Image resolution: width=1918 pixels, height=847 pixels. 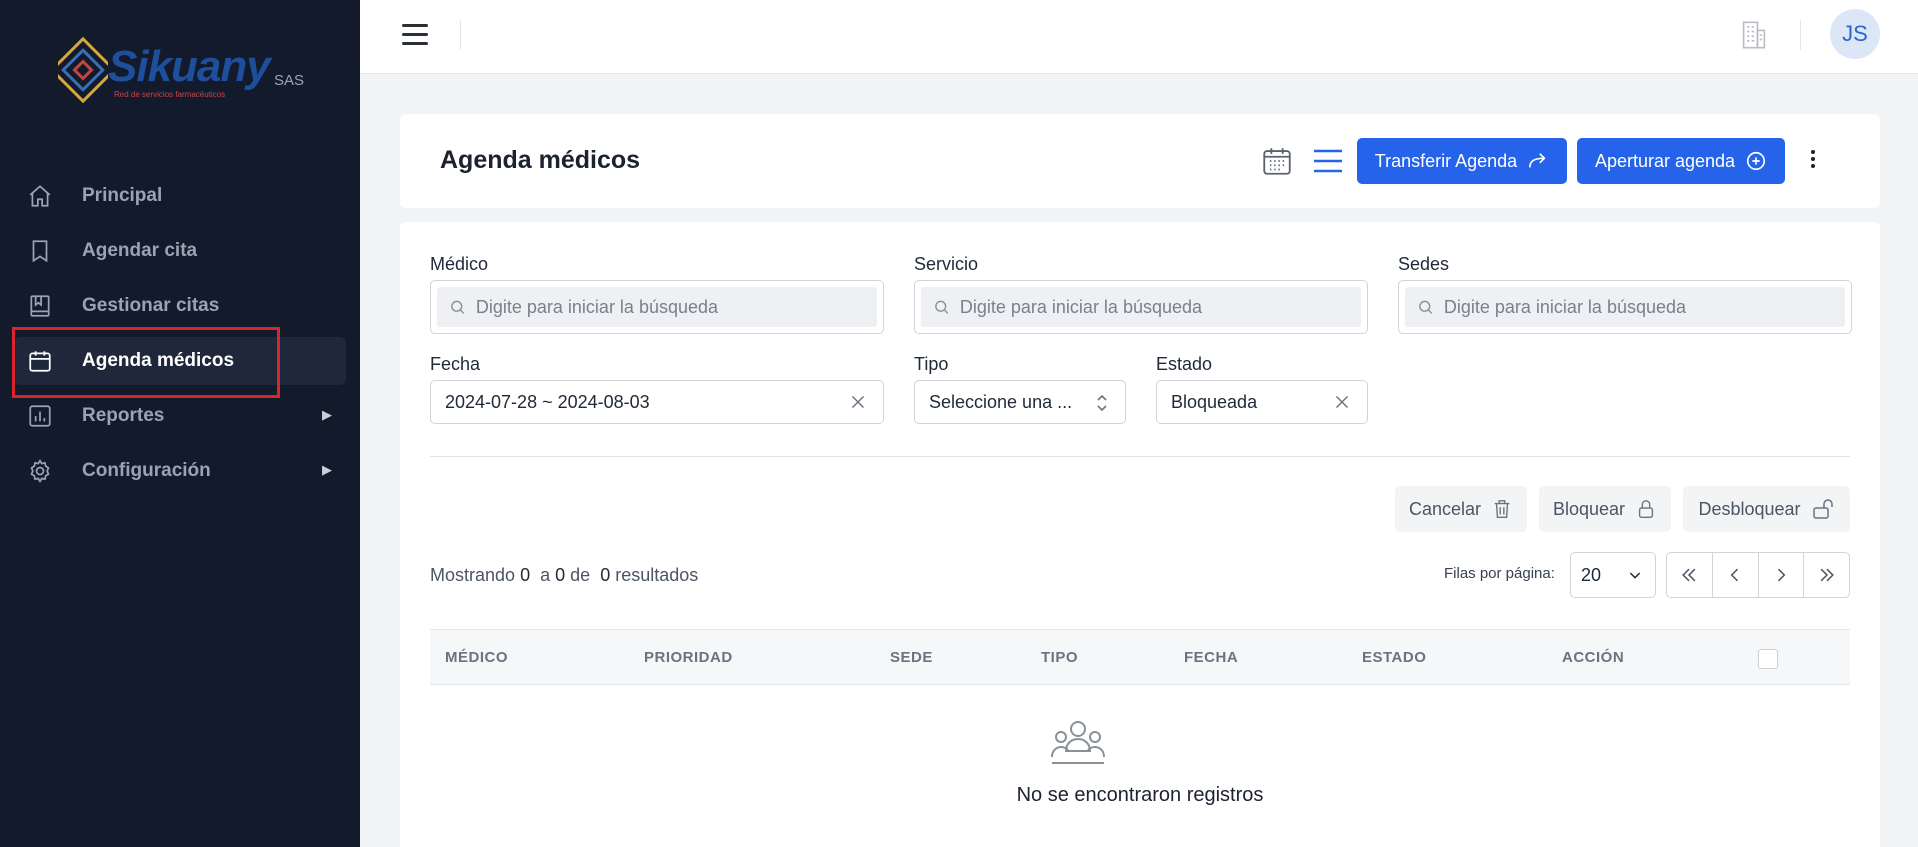 I want to click on servicio-label: Servicio, so click(x=946, y=264).